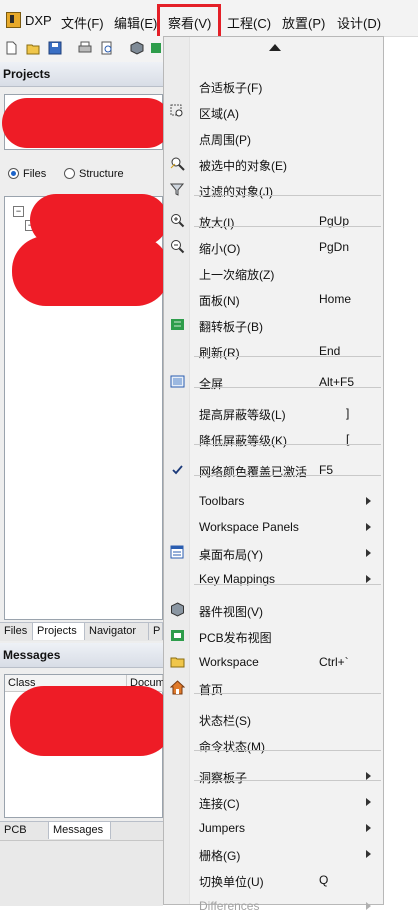 Image resolution: width=418 pixels, height=918 pixels. Describe the element at coordinates (156, 48) in the screenshot. I see `pcb-icon` at that location.